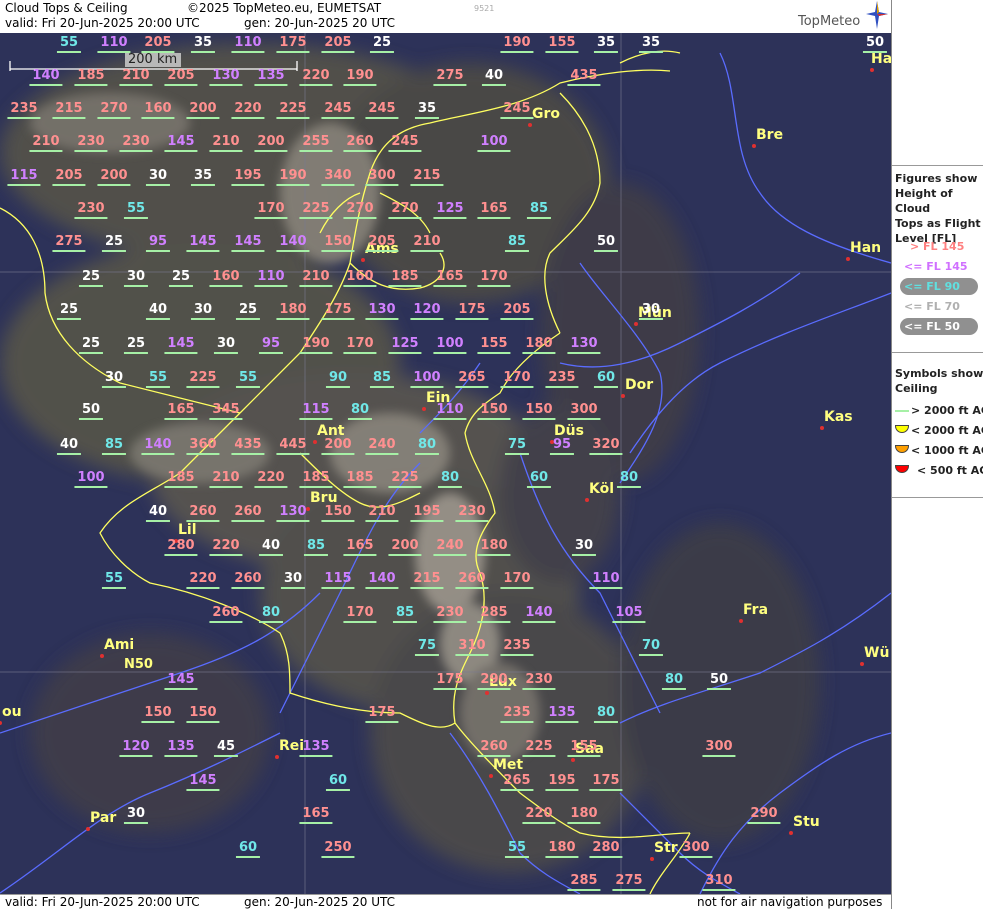  What do you see at coordinates (271, 345) in the screenshot?
I see `cloud-top-value: 95` at bounding box center [271, 345].